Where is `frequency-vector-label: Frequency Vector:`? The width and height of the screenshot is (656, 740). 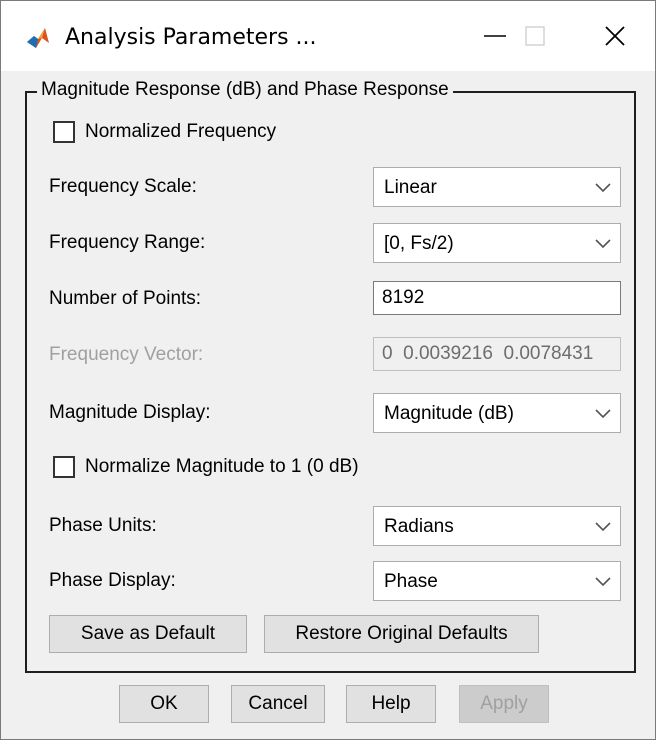 frequency-vector-label: Frequency Vector: is located at coordinates (126, 354).